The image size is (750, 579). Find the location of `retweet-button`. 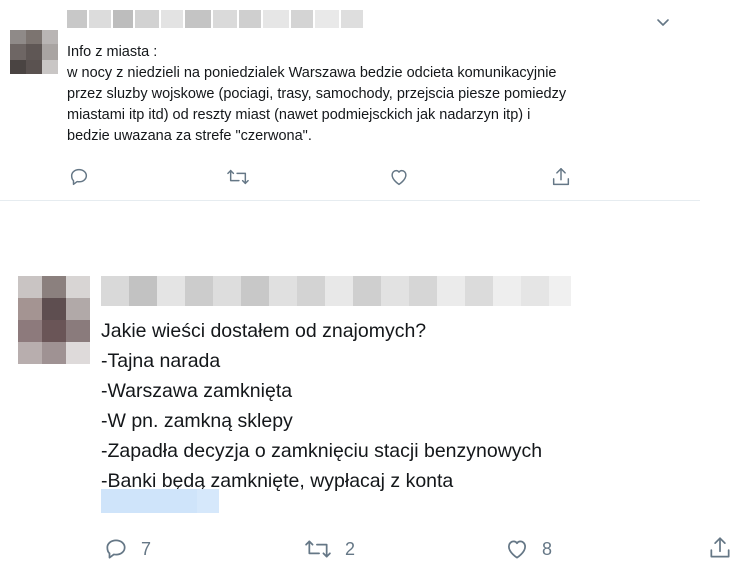

retweet-button is located at coordinates (238, 177).